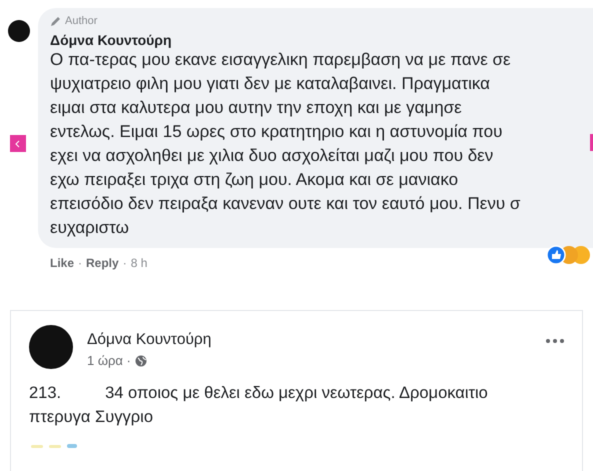 The image size is (593, 471). Describe the element at coordinates (102, 263) in the screenshot. I see `comment-action-link: Reply` at that location.